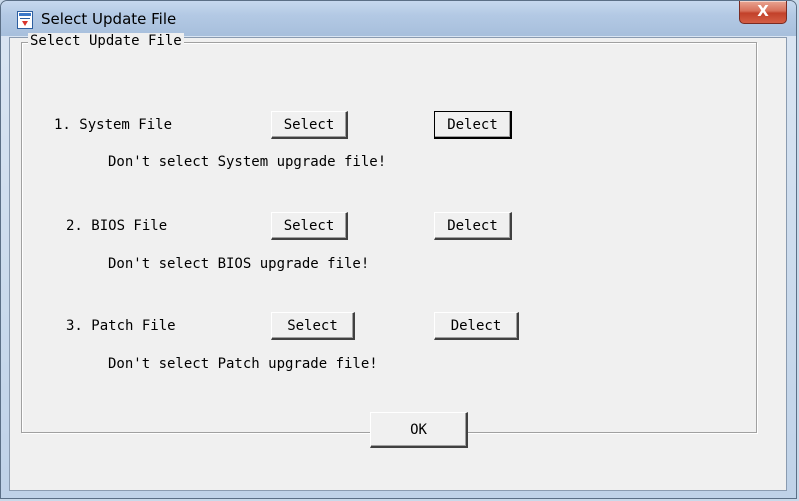 This screenshot has width=799, height=501. What do you see at coordinates (106, 41) in the screenshot?
I see `group-label: Select Update File` at bounding box center [106, 41].